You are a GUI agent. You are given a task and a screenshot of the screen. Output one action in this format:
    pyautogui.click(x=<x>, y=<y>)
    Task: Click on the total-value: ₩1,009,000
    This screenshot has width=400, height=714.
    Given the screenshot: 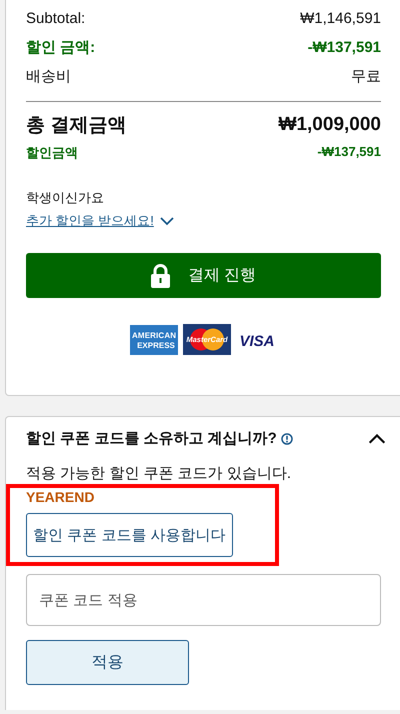 What is the action you would take?
    pyautogui.click(x=329, y=125)
    